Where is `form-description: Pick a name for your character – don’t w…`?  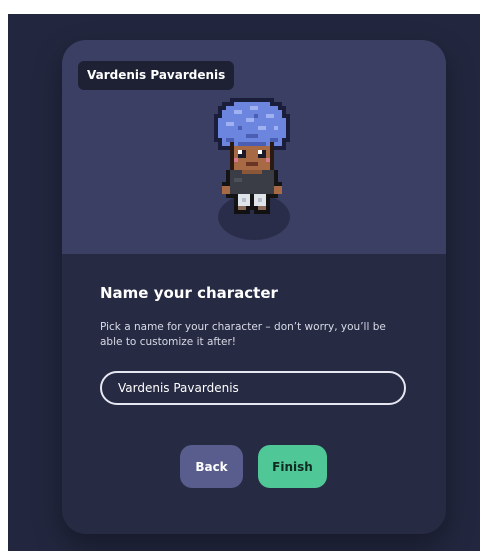
form-description: Pick a name for your character – don’t w… is located at coordinates (243, 334).